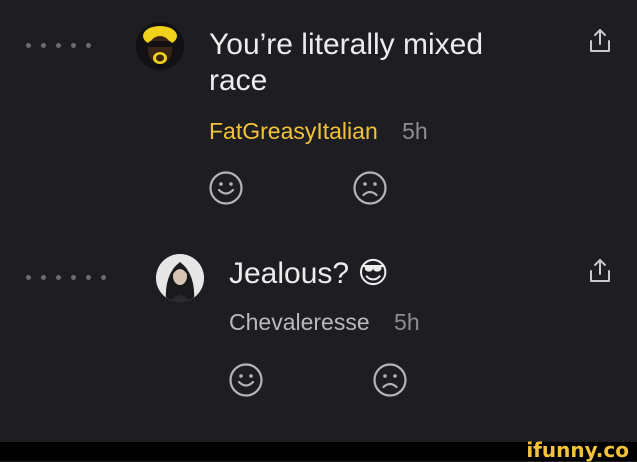 Image resolution: width=637 pixels, height=462 pixels. I want to click on comment-text: Jealous? 😎, so click(309, 273).